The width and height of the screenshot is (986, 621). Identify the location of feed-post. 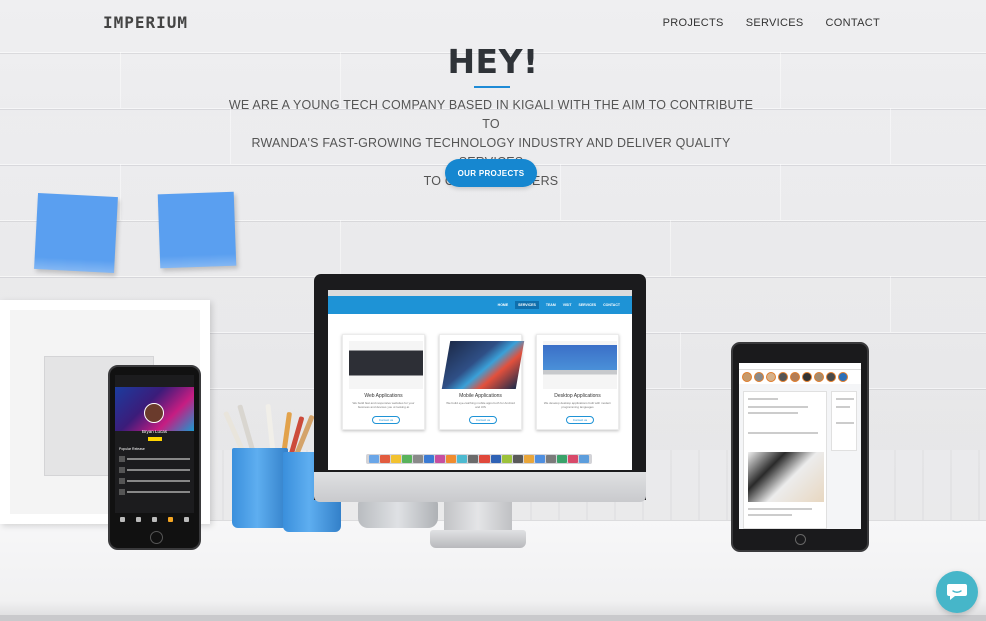
(785, 460).